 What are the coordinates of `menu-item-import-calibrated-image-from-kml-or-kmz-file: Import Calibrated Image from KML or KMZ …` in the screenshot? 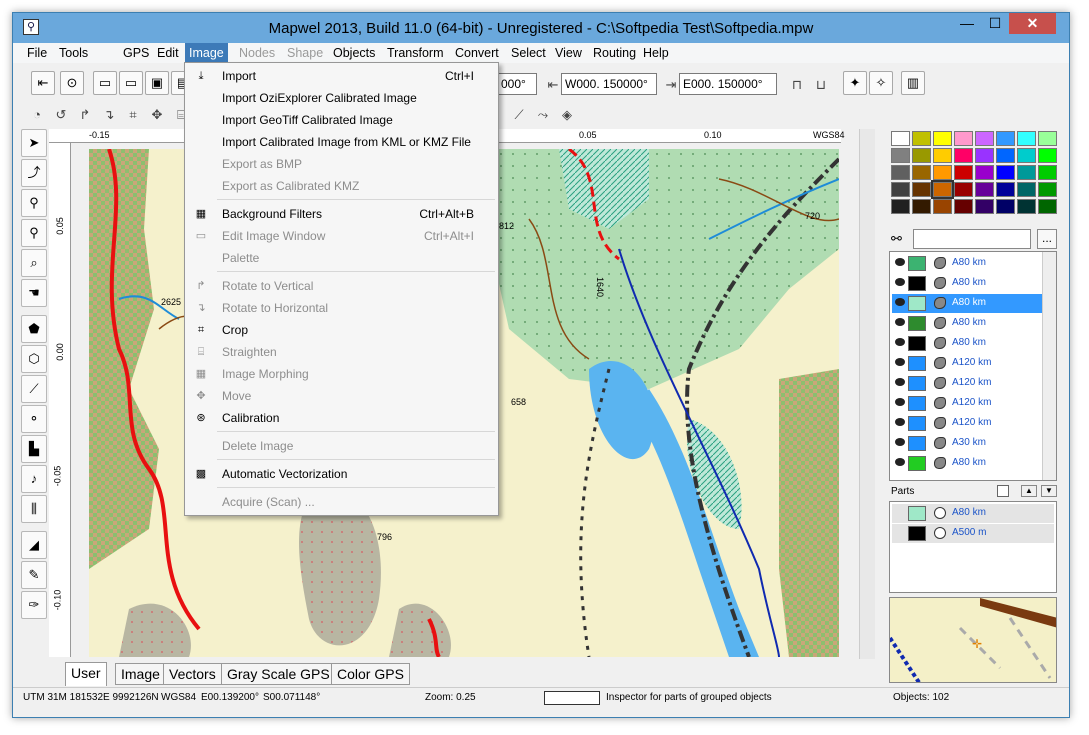 It's located at (341, 142).